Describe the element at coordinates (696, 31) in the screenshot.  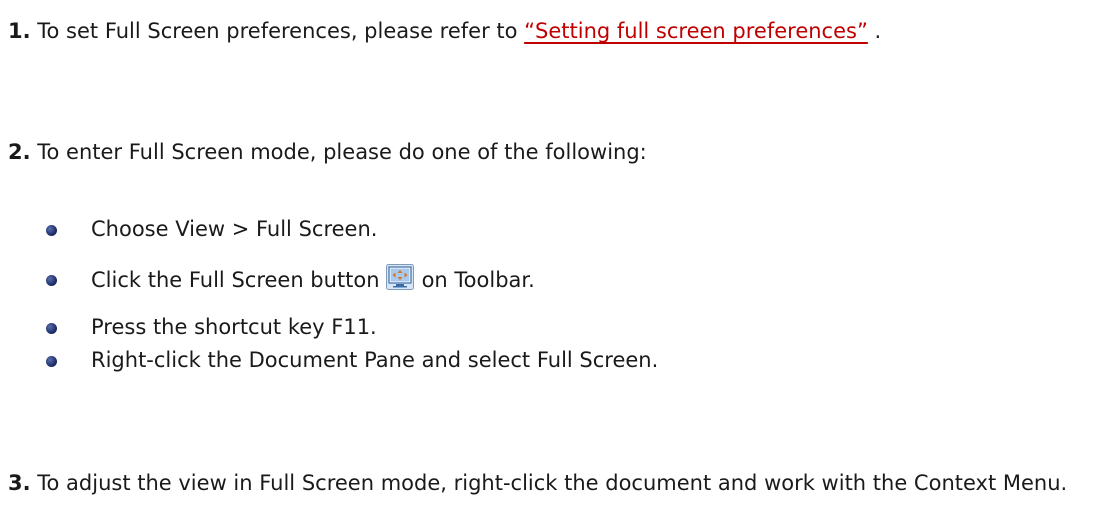
I see `setting-full-screen-preferences-link: “Setting full screen preferences”` at that location.